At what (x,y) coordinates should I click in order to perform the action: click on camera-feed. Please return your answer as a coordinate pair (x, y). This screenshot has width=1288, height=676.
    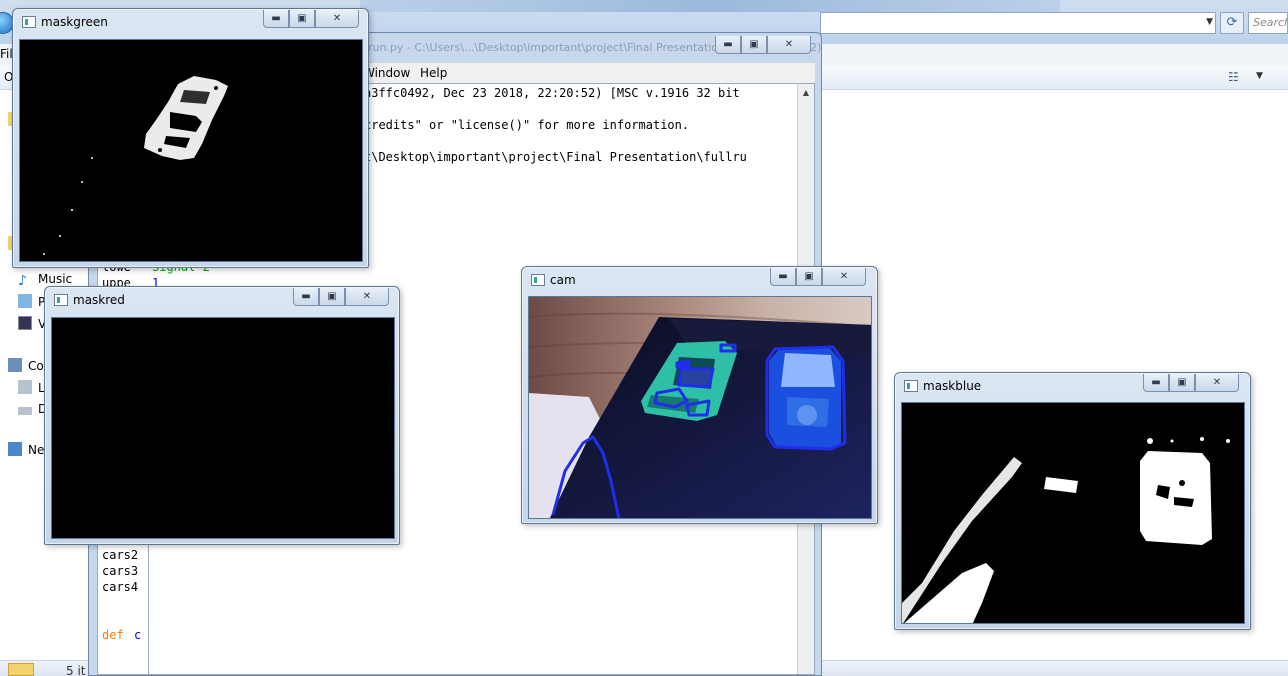
    Looking at the image, I should click on (700, 407).